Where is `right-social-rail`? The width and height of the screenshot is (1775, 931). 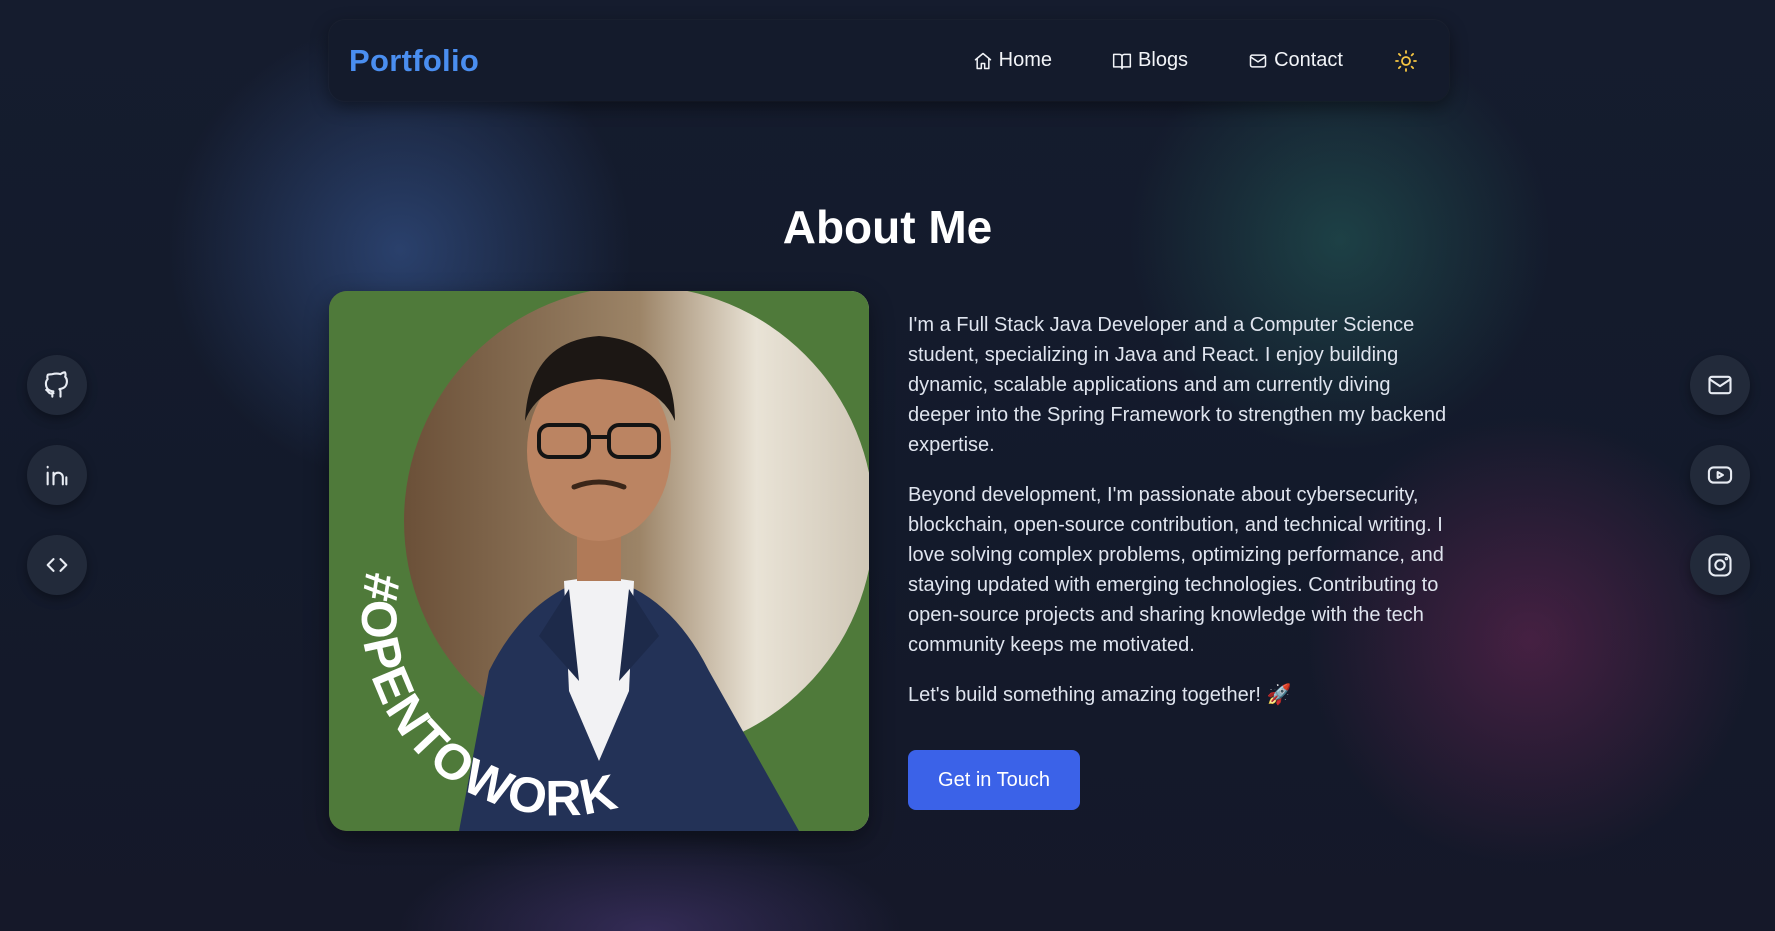
right-social-rail is located at coordinates (1720, 490).